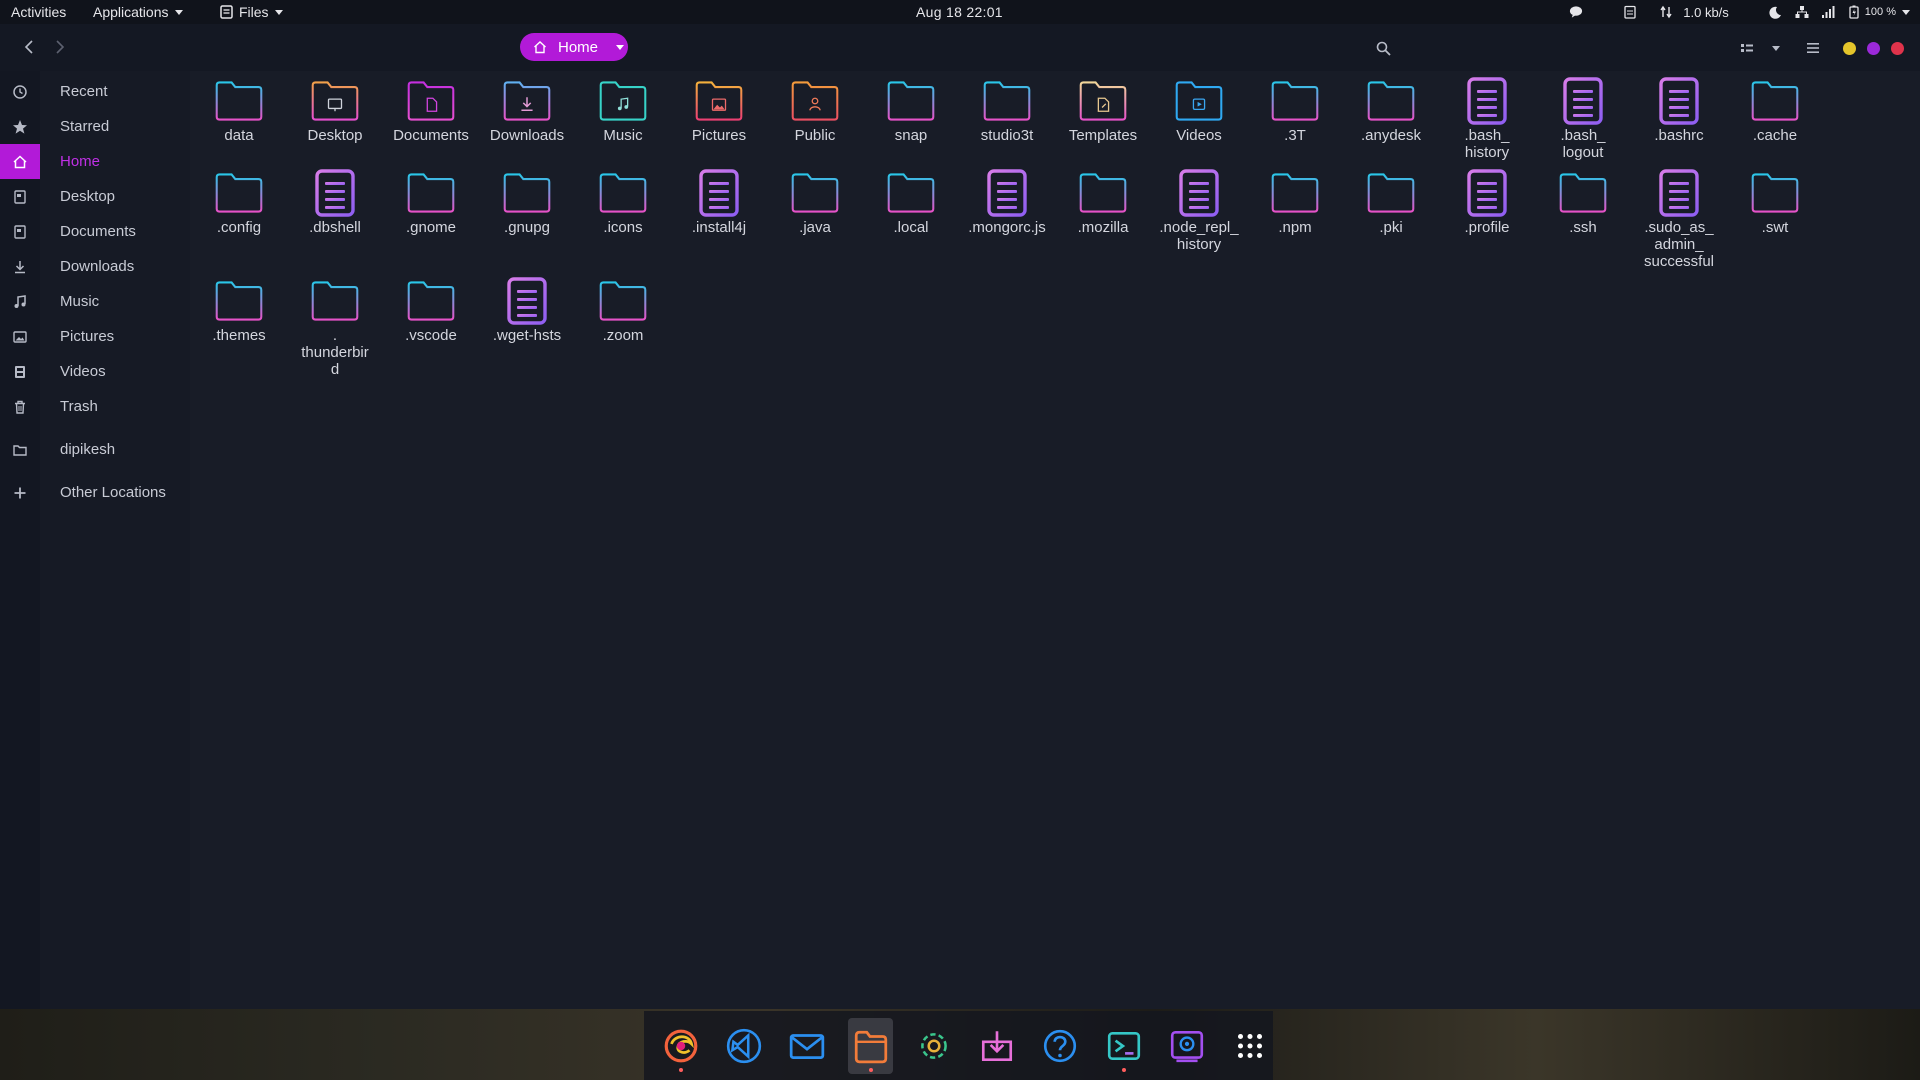 The image size is (1920, 1080). I want to click on night-light-icon, so click(1776, 12).